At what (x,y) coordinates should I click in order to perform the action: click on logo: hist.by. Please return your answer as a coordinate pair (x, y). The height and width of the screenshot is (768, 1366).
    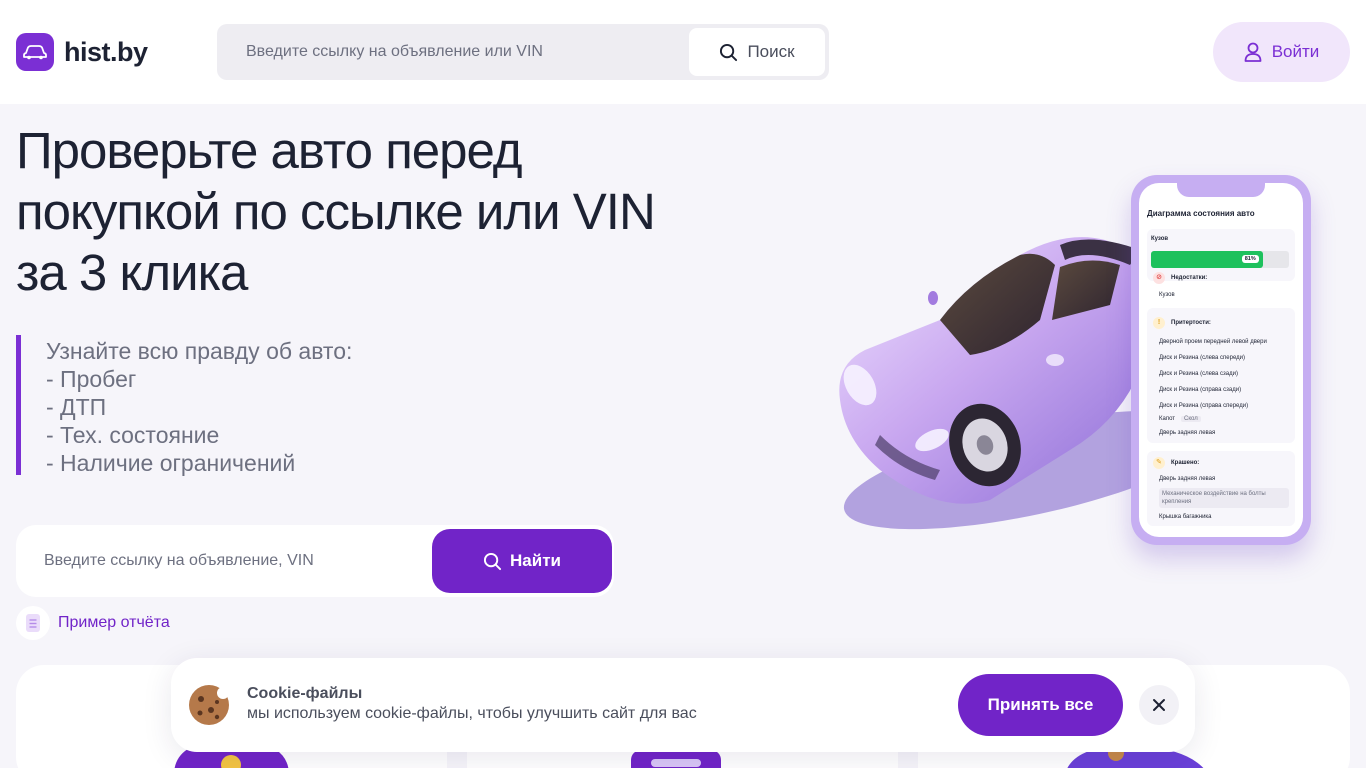
    Looking at the image, I should click on (82, 52).